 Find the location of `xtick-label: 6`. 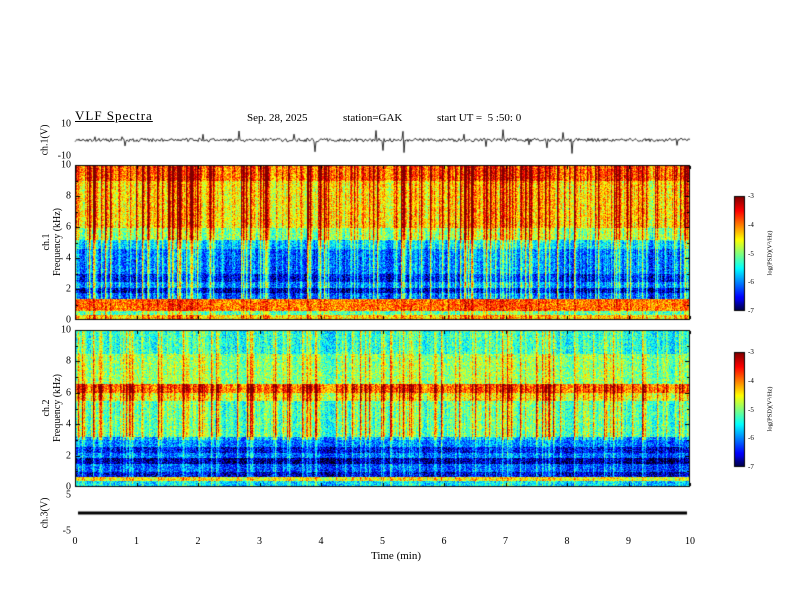

xtick-label: 6 is located at coordinates (444, 541).